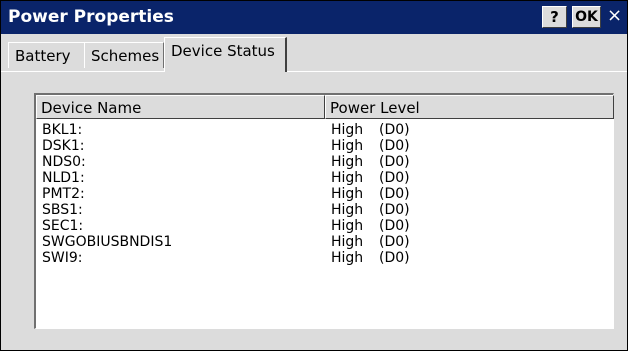 This screenshot has width=628, height=351. Describe the element at coordinates (62, 258) in the screenshot. I see `device-name-cell: SWI9:` at that location.